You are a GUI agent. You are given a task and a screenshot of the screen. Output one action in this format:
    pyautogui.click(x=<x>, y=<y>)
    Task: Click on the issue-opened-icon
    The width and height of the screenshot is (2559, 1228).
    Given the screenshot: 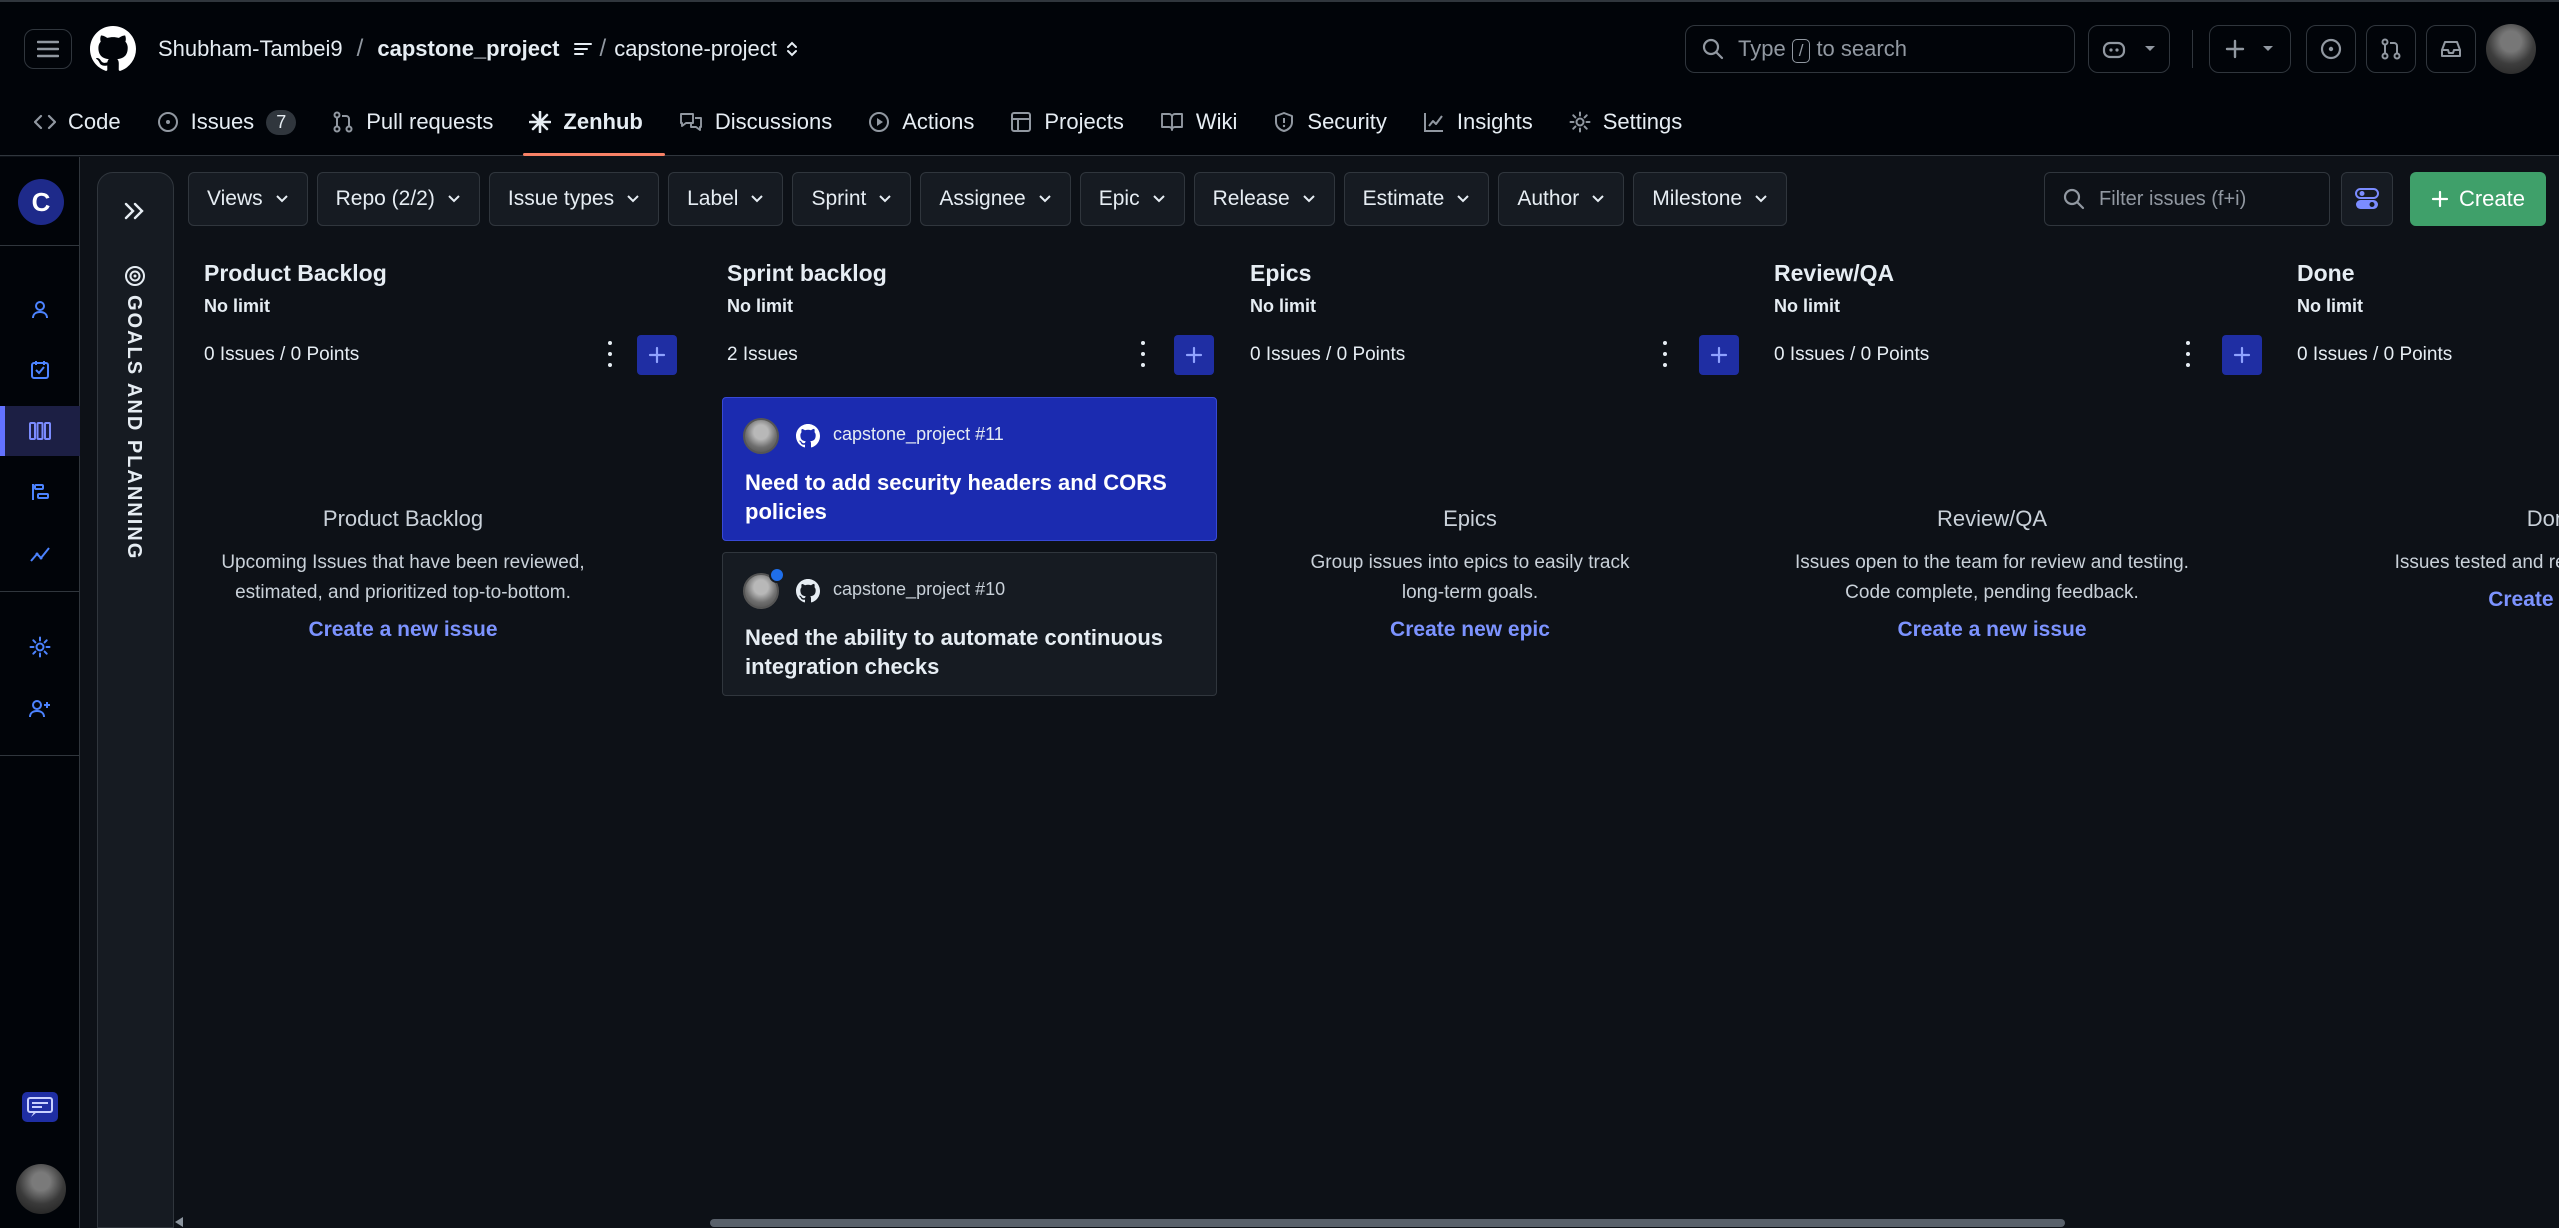 What is the action you would take?
    pyautogui.click(x=2331, y=49)
    